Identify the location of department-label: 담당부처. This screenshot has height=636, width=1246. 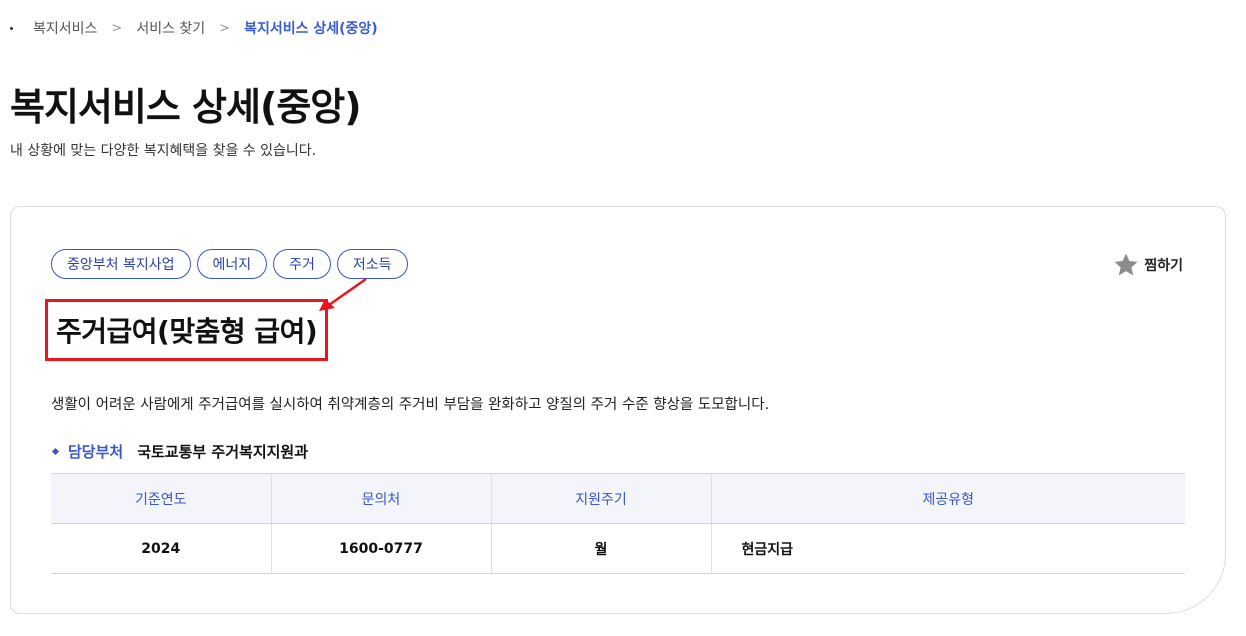
(96, 452).